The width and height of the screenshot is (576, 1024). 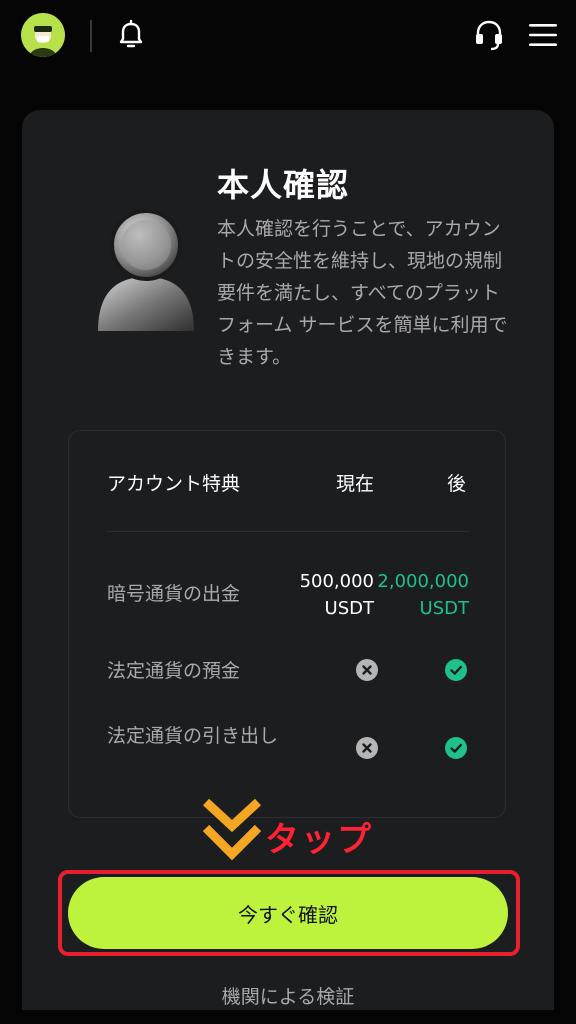 I want to click on avatar, so click(x=43, y=35).